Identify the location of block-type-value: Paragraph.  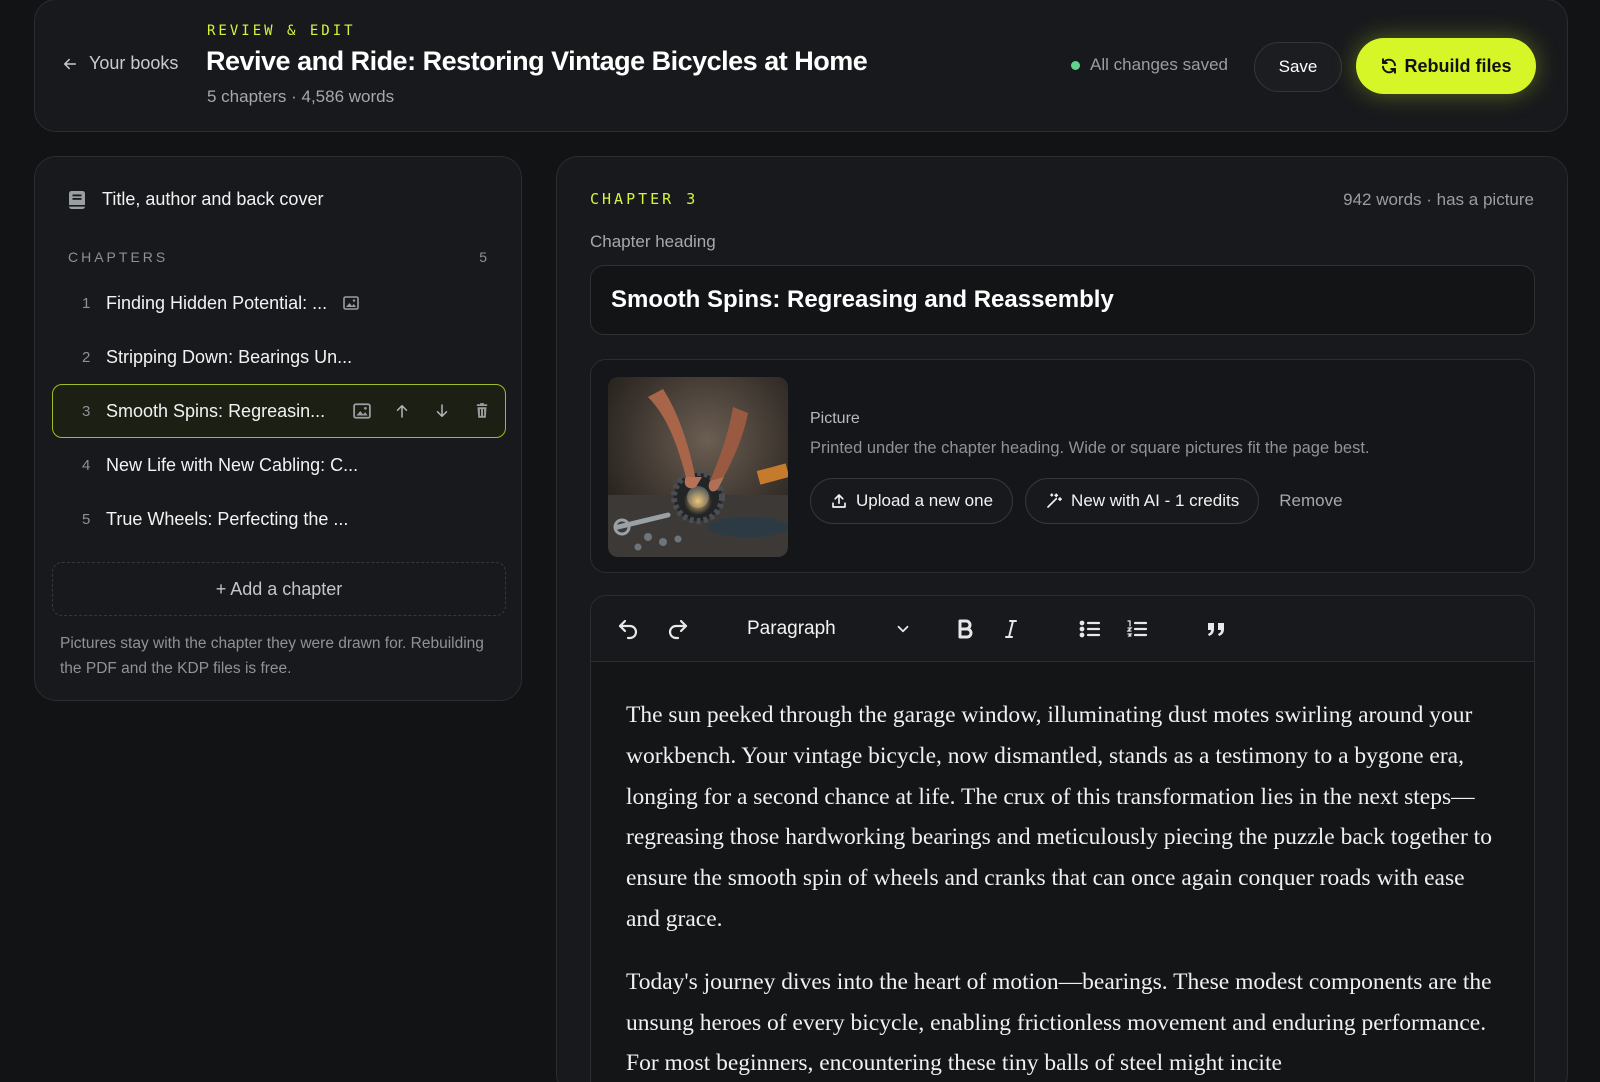
(791, 629).